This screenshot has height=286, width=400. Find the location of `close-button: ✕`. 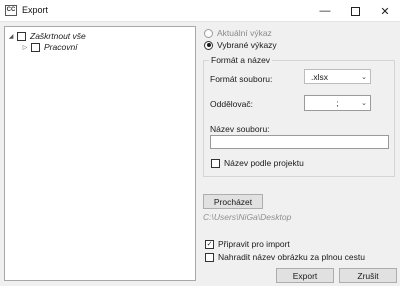

close-button: ✕ is located at coordinates (385, 11).